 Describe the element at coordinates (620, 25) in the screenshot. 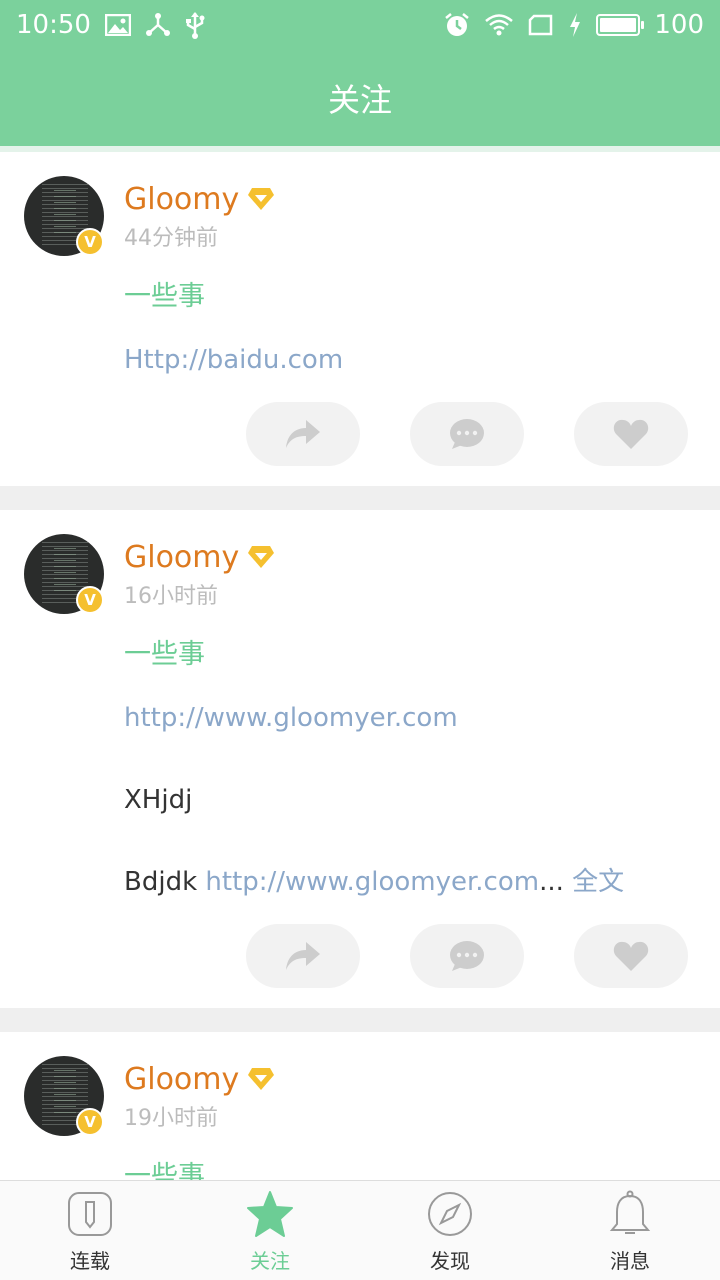

I see `battery-icon` at that location.